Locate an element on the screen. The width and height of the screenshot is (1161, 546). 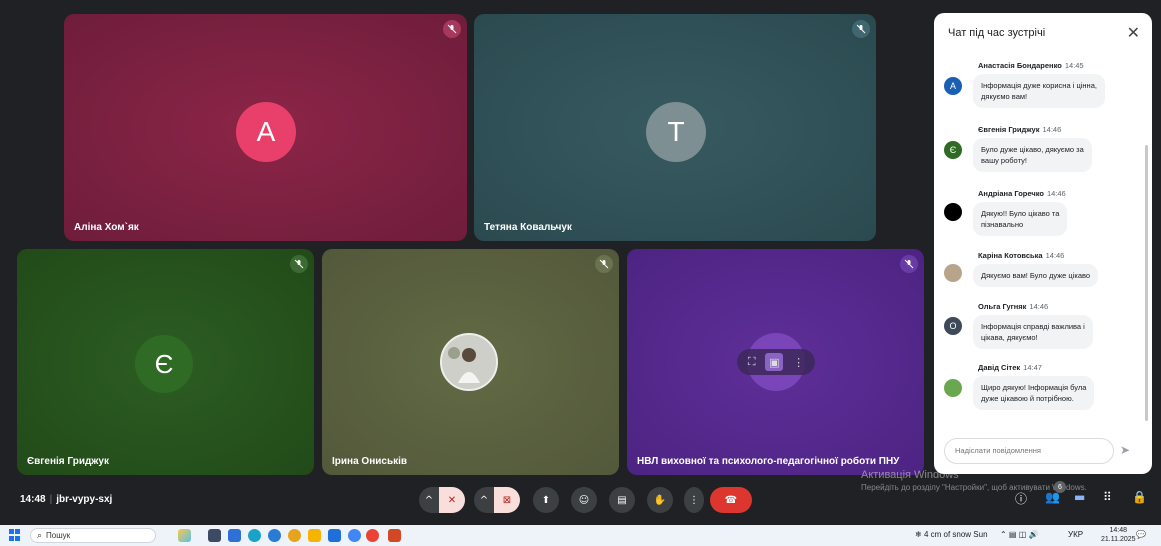
participant-name: Євгенія Гриджук is located at coordinates (68, 461).